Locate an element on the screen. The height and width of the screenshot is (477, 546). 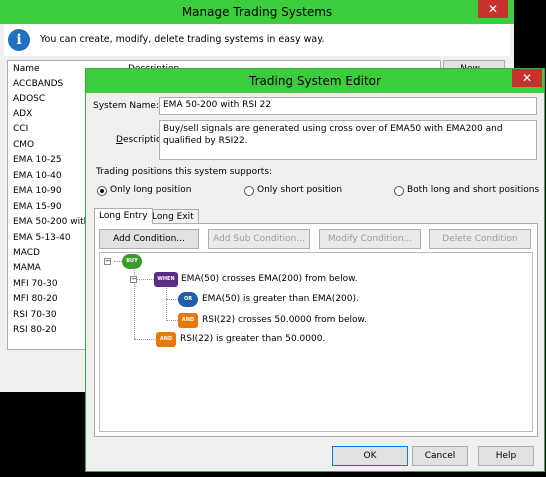
collapse-root-icon: − is located at coordinates (107, 261).